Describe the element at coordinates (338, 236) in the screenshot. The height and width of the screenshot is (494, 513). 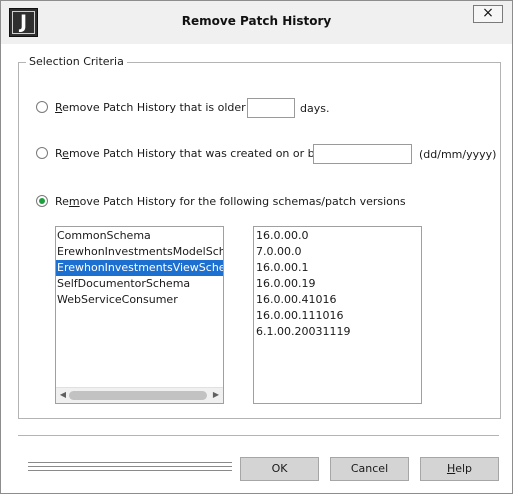
I see `version-list-item: 16.0.00.0` at that location.